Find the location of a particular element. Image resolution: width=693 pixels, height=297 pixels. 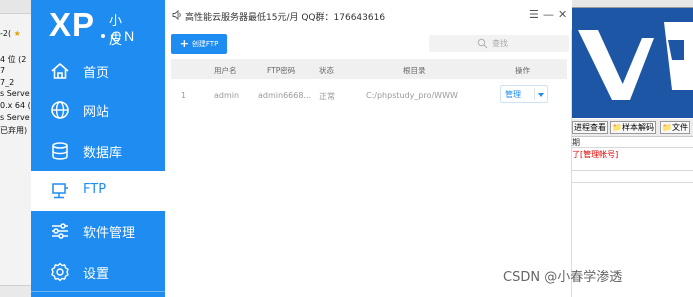

sliders-icon is located at coordinates (60, 231).